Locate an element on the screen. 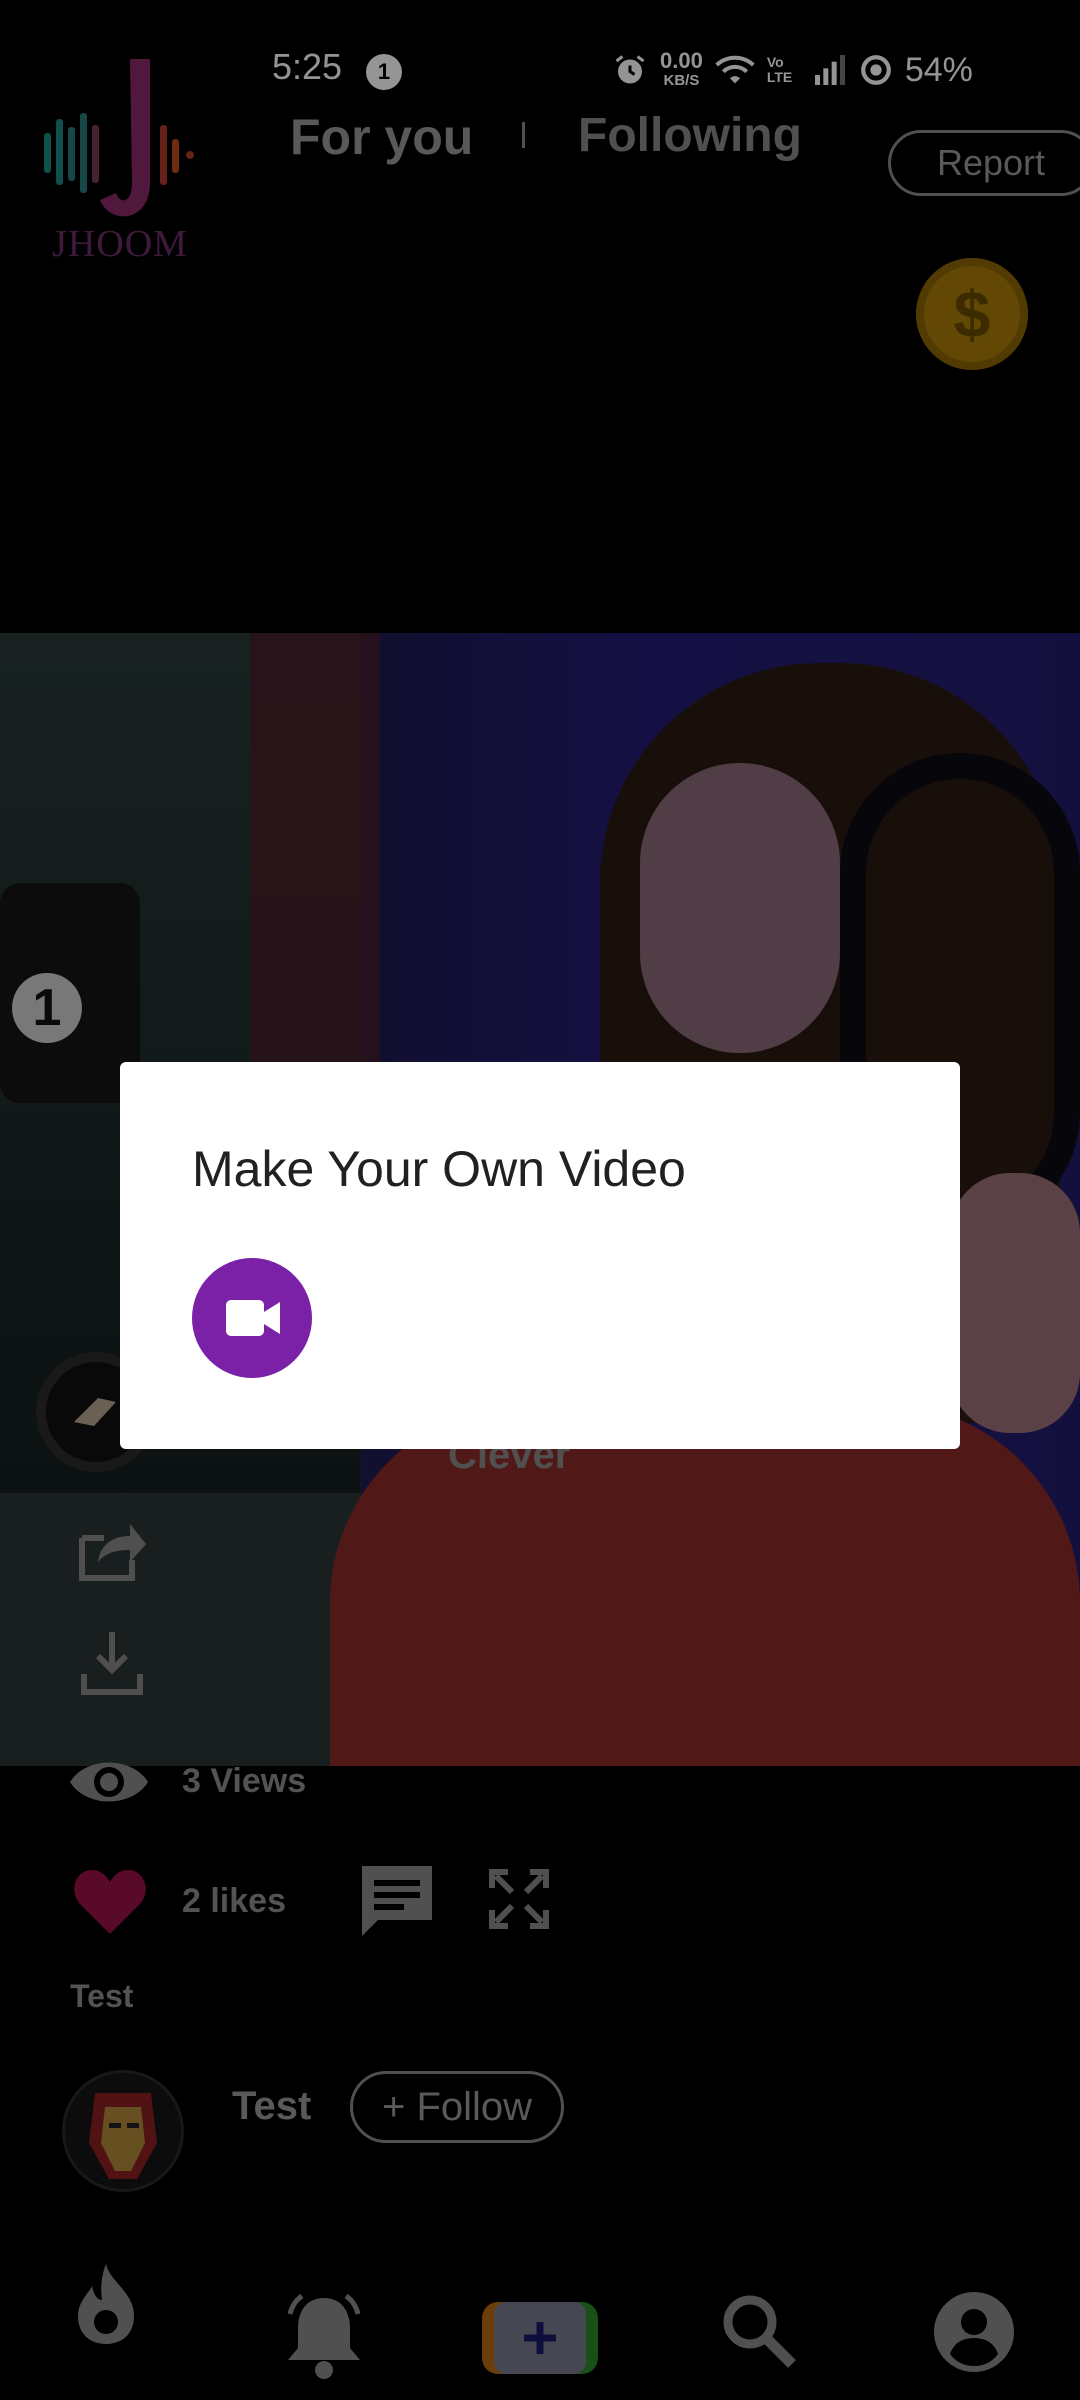 The height and width of the screenshot is (2400, 1080). video-camera-icon is located at coordinates (253, 1318).